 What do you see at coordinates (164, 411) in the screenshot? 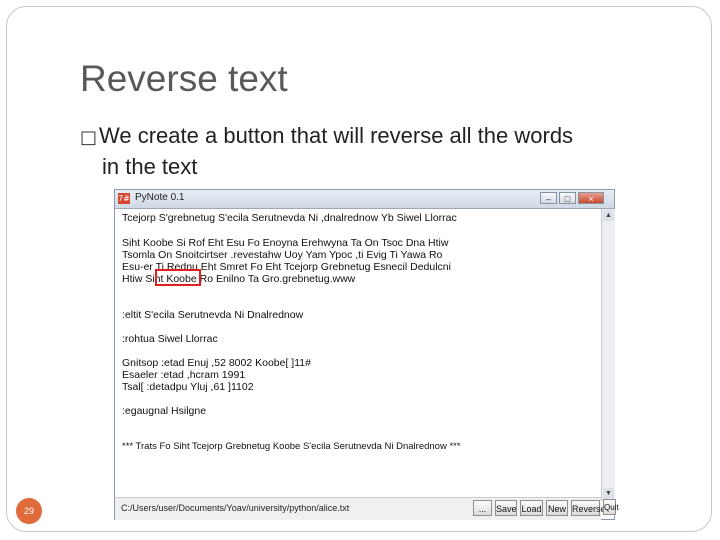
I see `editor-line: :egaugnal Hsilgne` at bounding box center [164, 411].